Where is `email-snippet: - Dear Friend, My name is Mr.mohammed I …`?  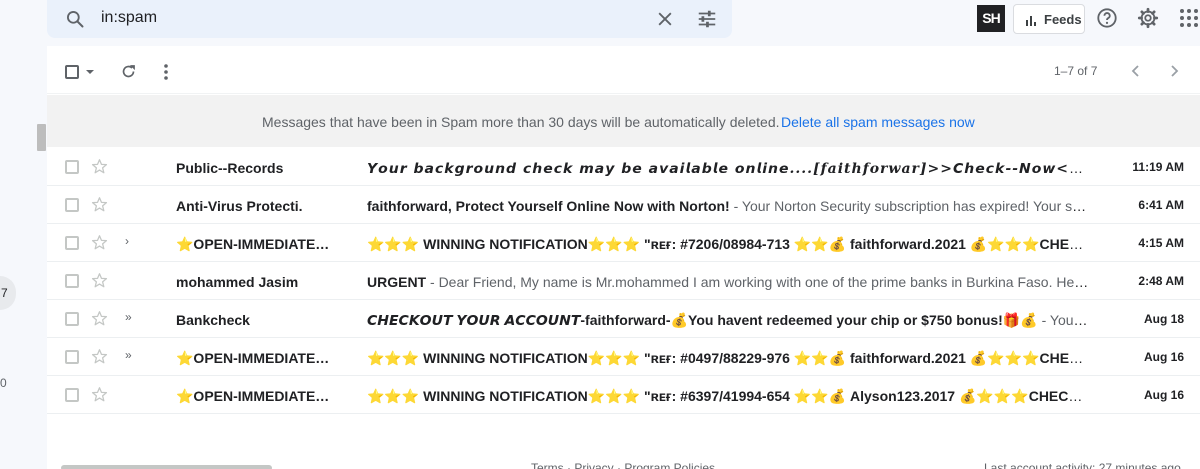
email-snippet: - Dear Friend, My name is Mr.mohammed I … is located at coordinates (757, 282).